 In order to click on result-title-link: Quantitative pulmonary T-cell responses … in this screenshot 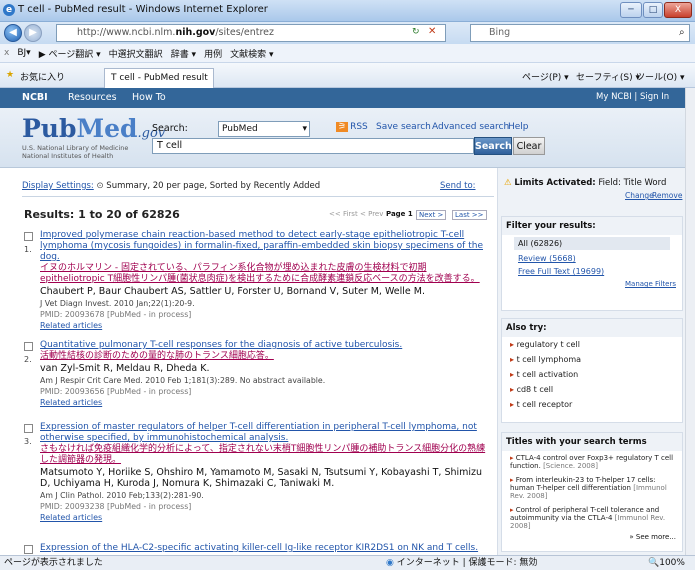, I will do `click(267, 345)`.